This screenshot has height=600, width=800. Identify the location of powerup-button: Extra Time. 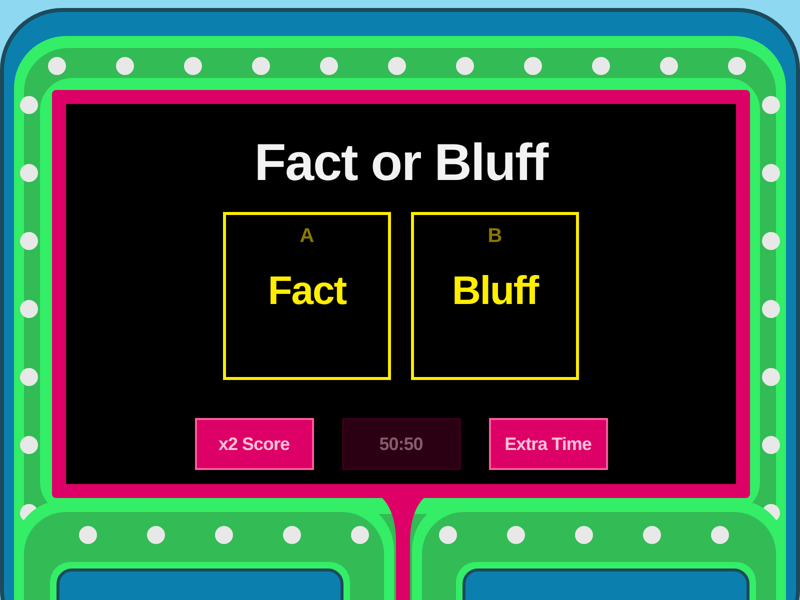
(548, 444).